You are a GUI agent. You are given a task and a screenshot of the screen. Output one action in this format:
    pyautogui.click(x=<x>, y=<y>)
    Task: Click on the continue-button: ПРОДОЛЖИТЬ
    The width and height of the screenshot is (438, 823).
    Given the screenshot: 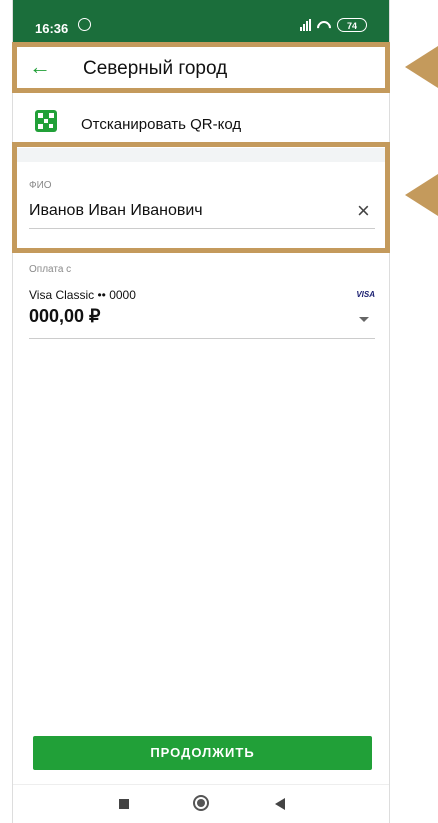 What is the action you would take?
    pyautogui.click(x=202, y=753)
    